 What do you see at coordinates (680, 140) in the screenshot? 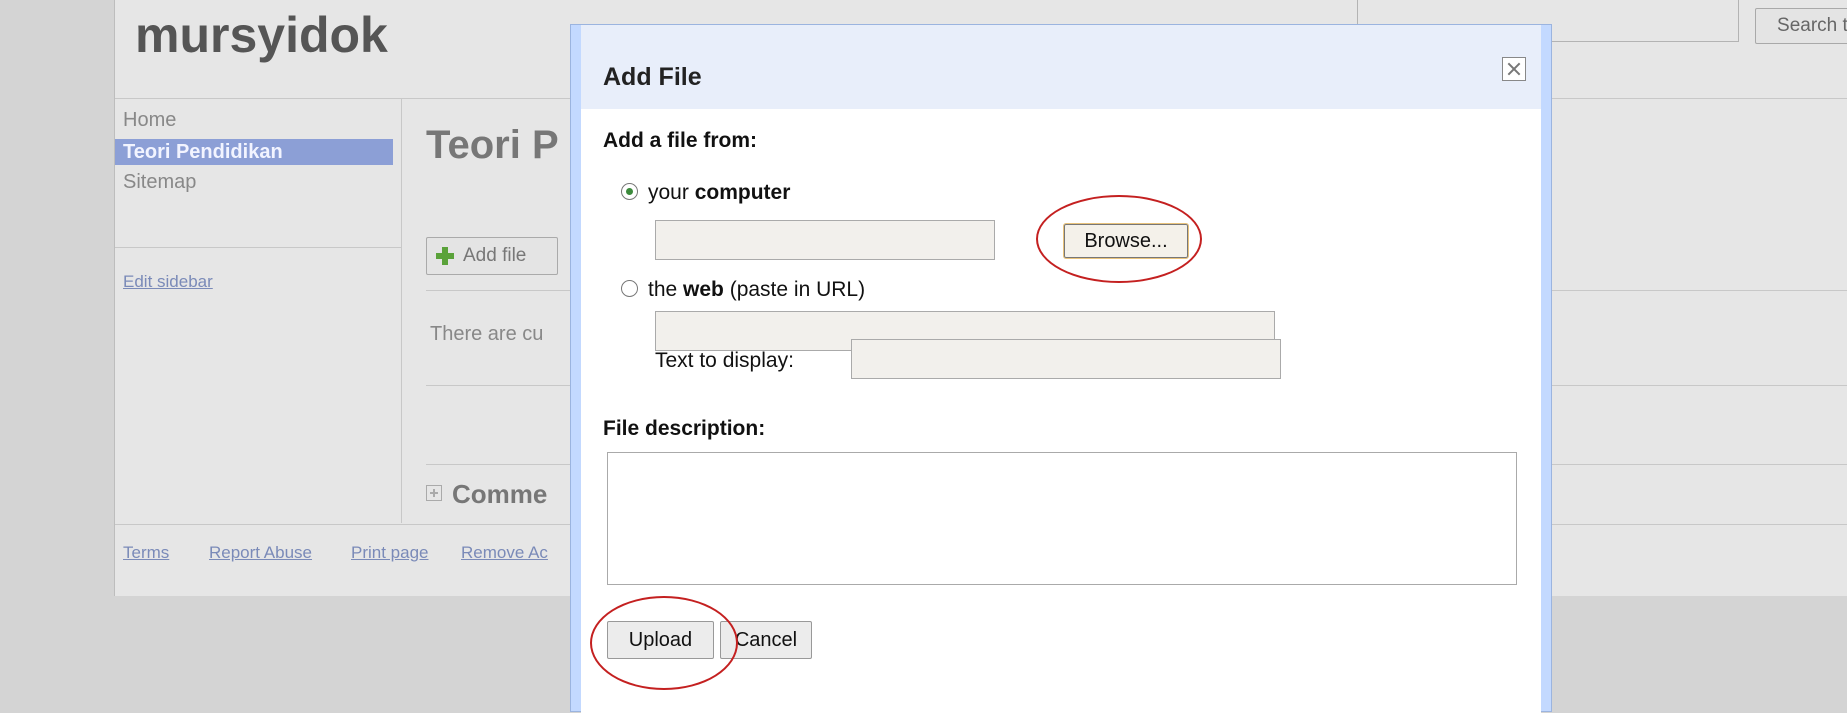
I see `add-from-heading: Add a file from:` at bounding box center [680, 140].